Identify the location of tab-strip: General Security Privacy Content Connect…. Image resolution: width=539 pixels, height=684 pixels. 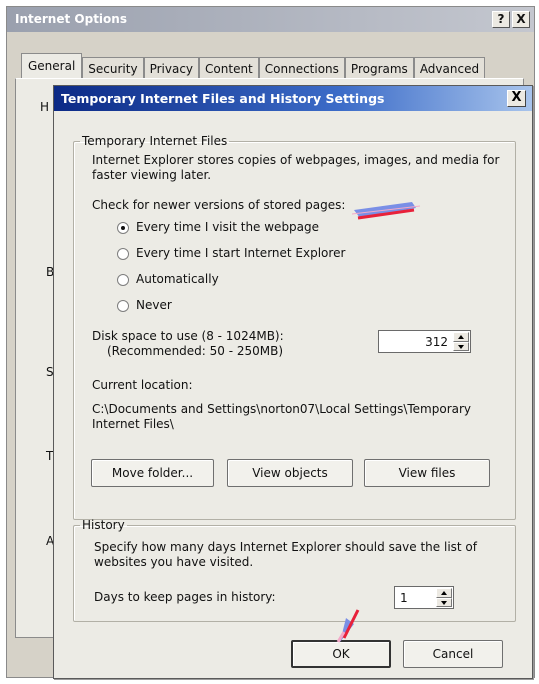
(253, 66).